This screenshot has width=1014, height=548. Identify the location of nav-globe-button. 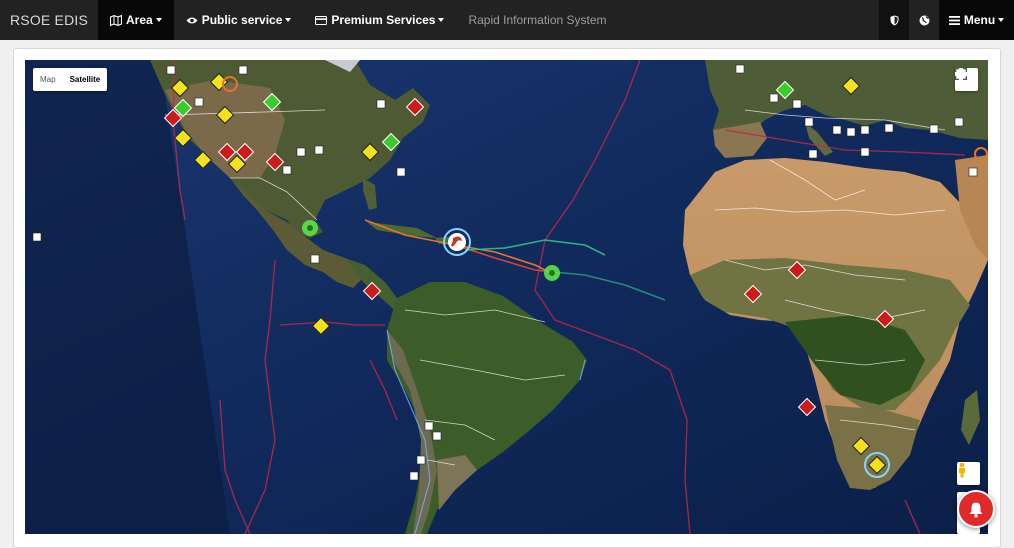
(924, 20).